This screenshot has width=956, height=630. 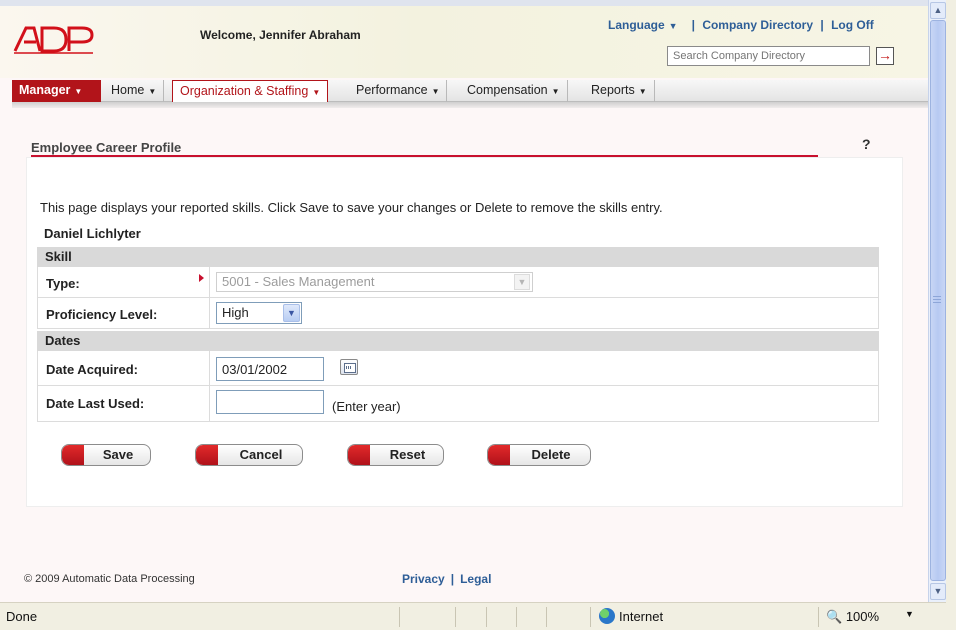 I want to click on date-acquired-label: Date Acquired:, so click(x=92, y=369).